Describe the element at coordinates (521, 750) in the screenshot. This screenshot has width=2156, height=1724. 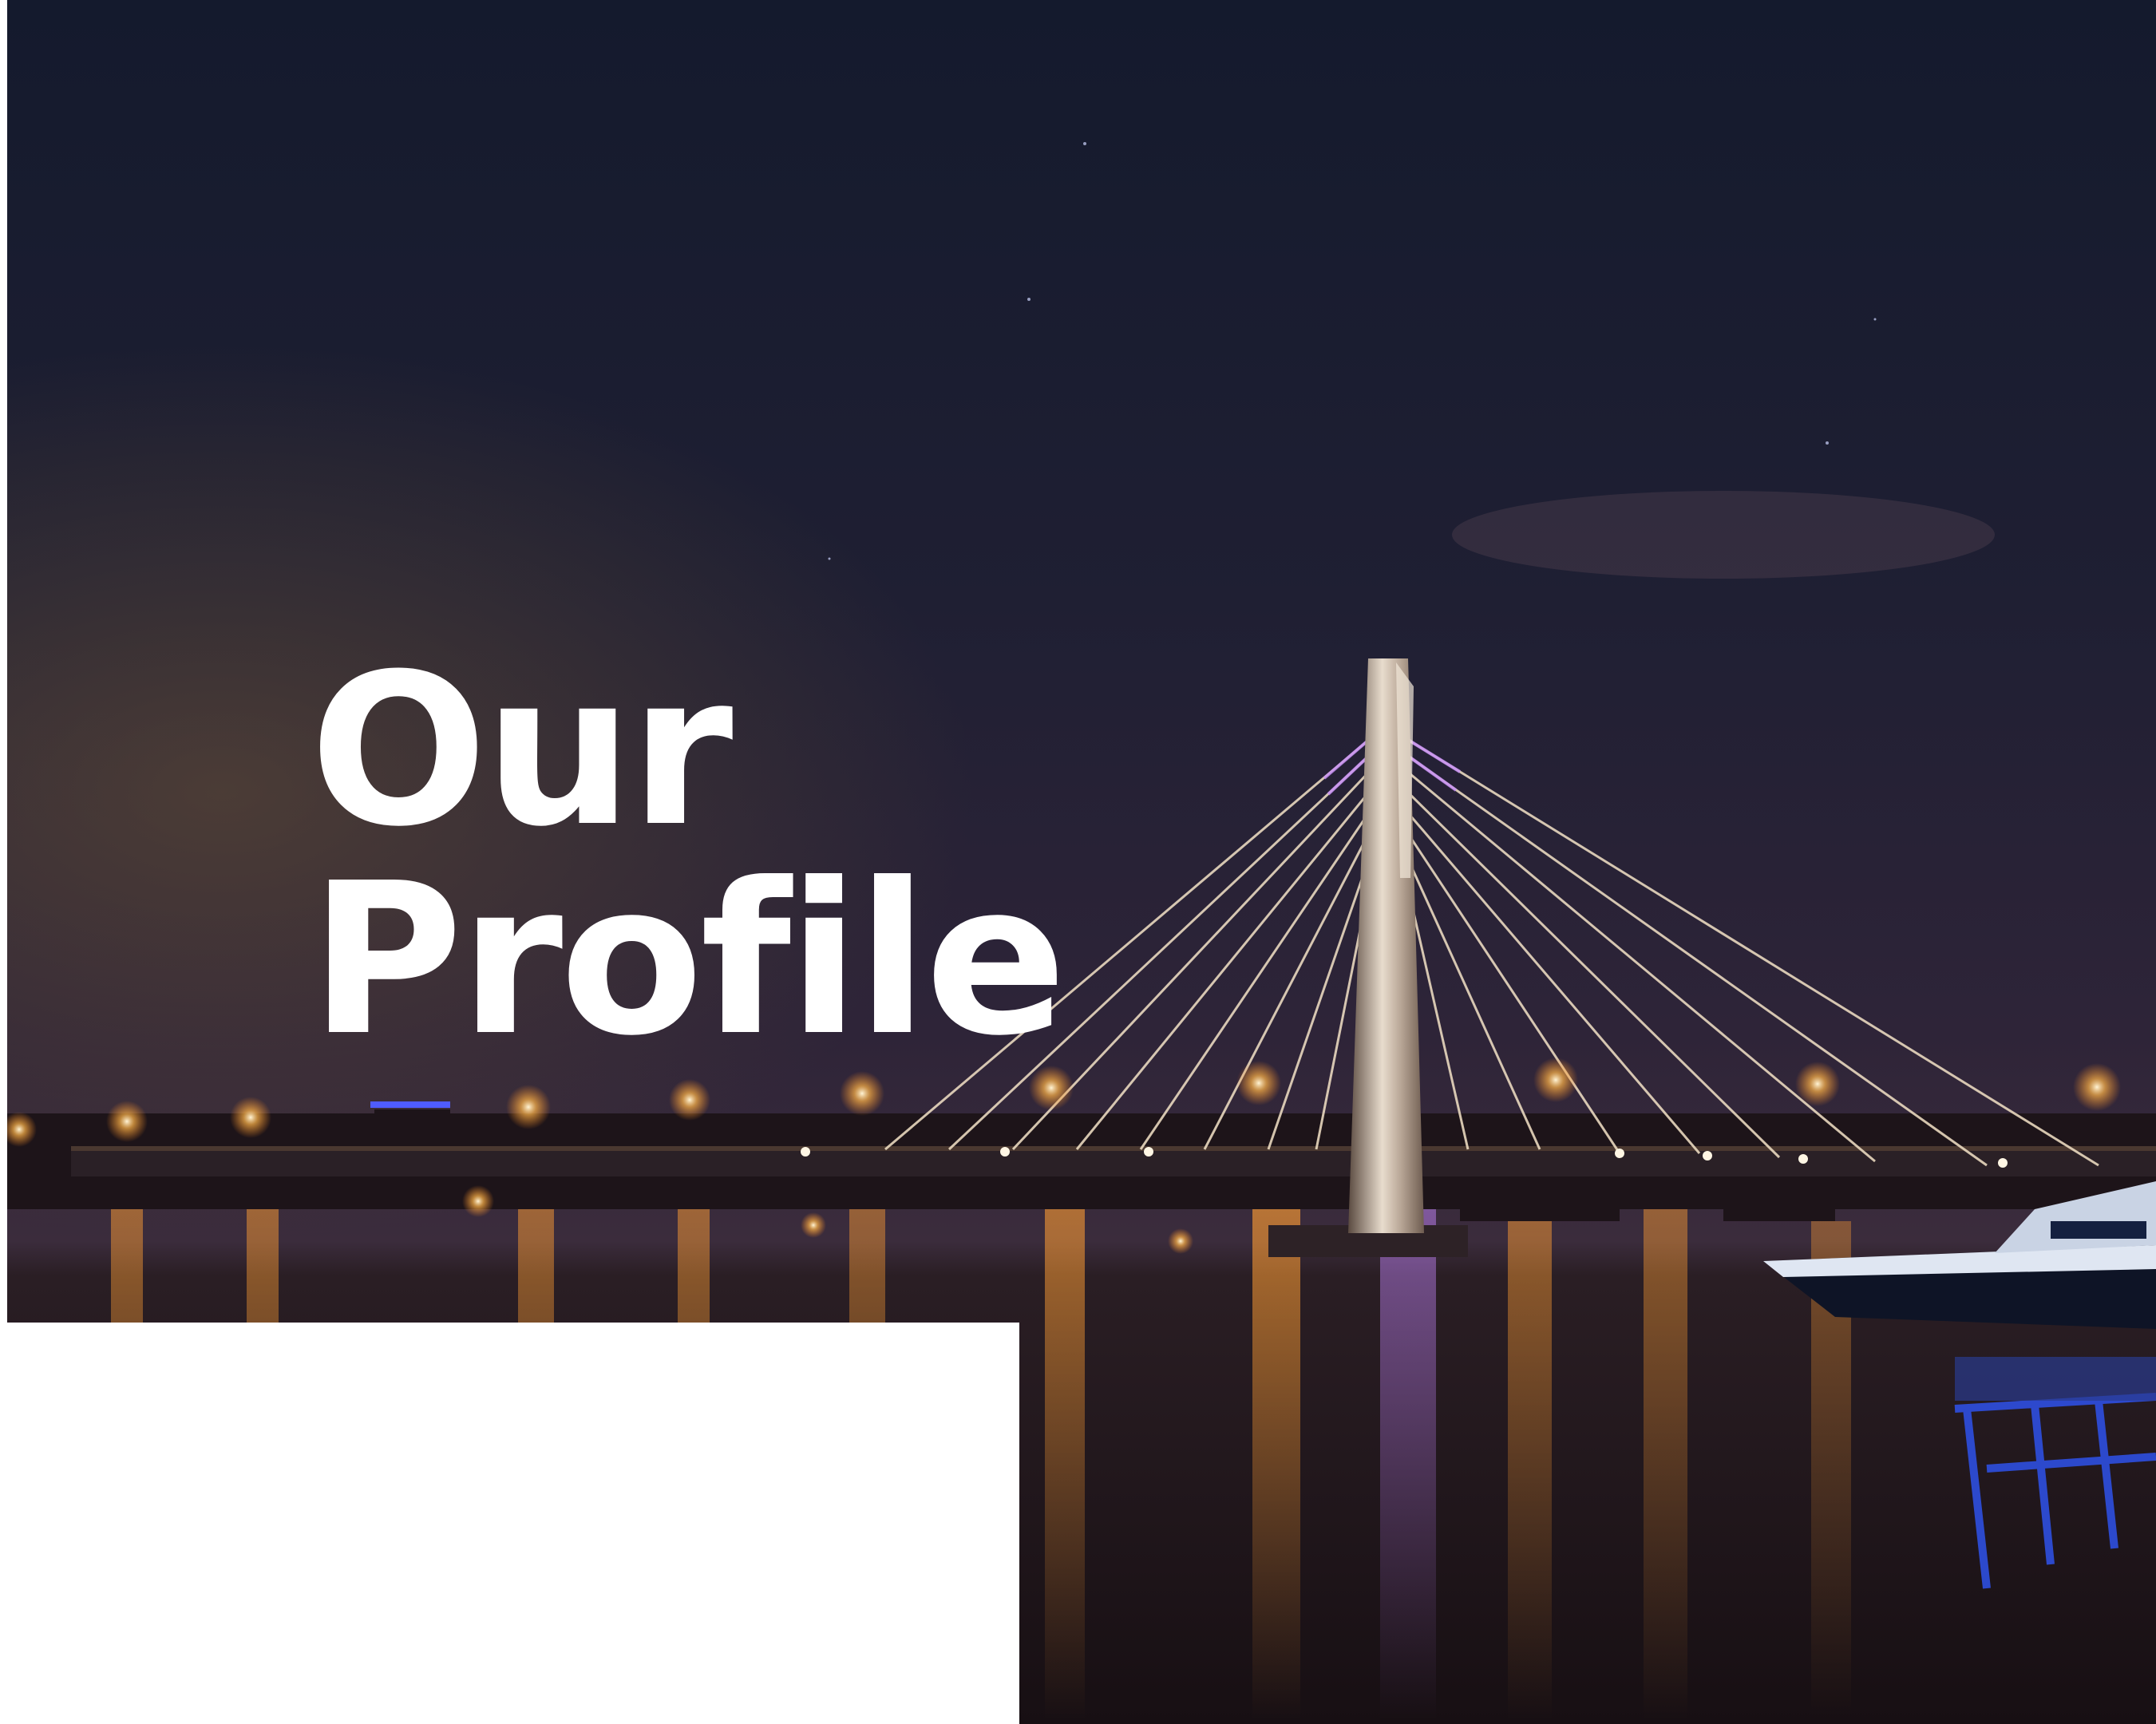
I see `page-title-line-1: Our` at that location.